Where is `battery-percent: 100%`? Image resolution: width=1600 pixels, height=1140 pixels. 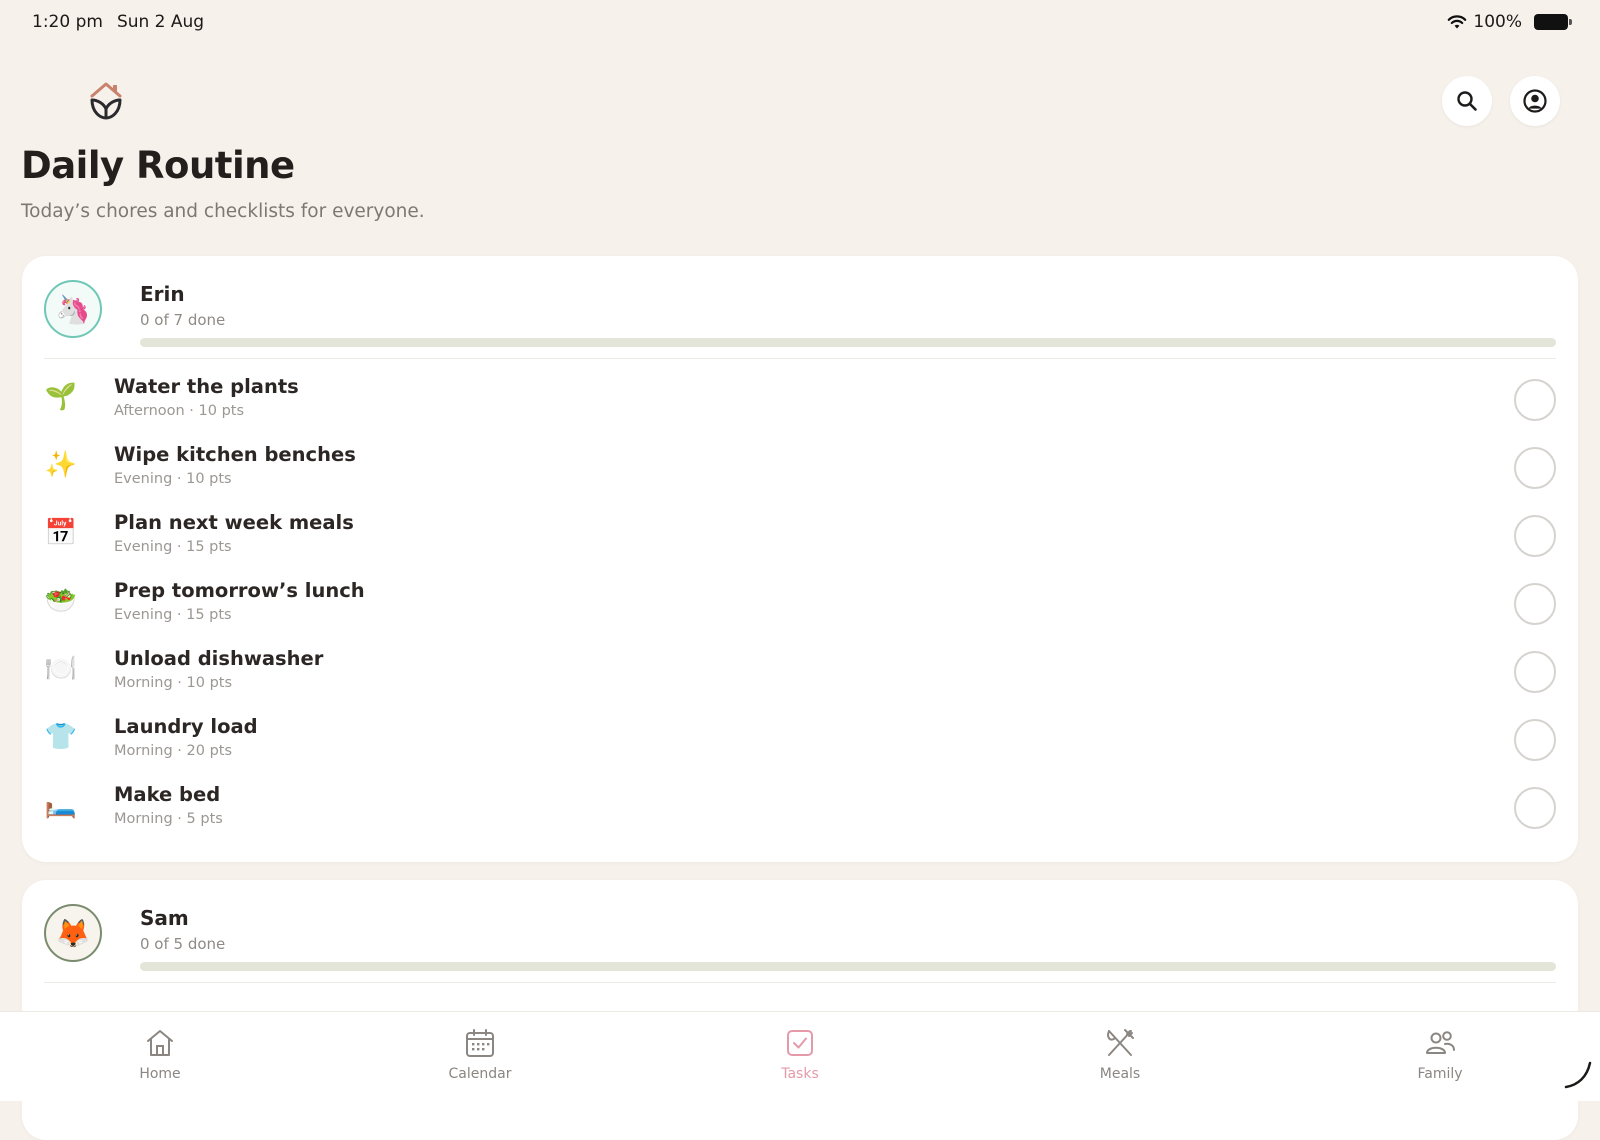 battery-percent: 100% is located at coordinates (1497, 22).